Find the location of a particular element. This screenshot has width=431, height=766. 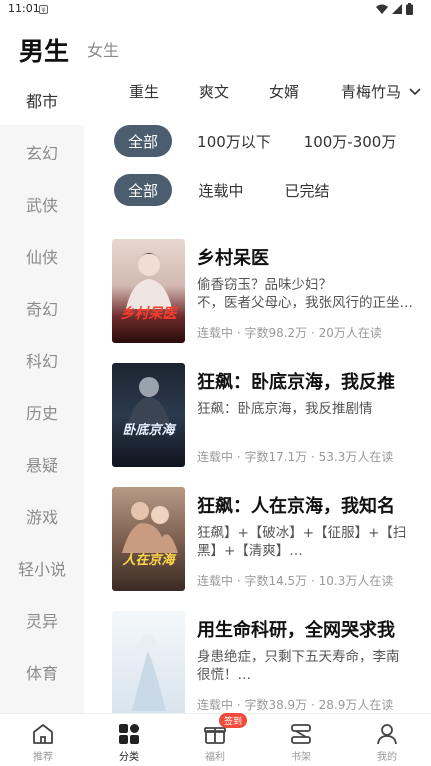

cover-title: 乡村呆医 is located at coordinates (148, 314).